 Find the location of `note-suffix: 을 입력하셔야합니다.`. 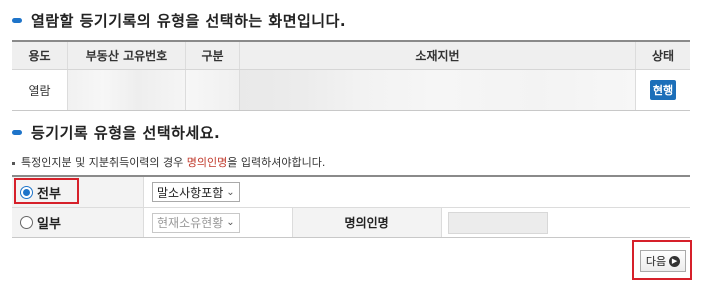

note-suffix: 을 입력하셔야합니다. is located at coordinates (276, 162).